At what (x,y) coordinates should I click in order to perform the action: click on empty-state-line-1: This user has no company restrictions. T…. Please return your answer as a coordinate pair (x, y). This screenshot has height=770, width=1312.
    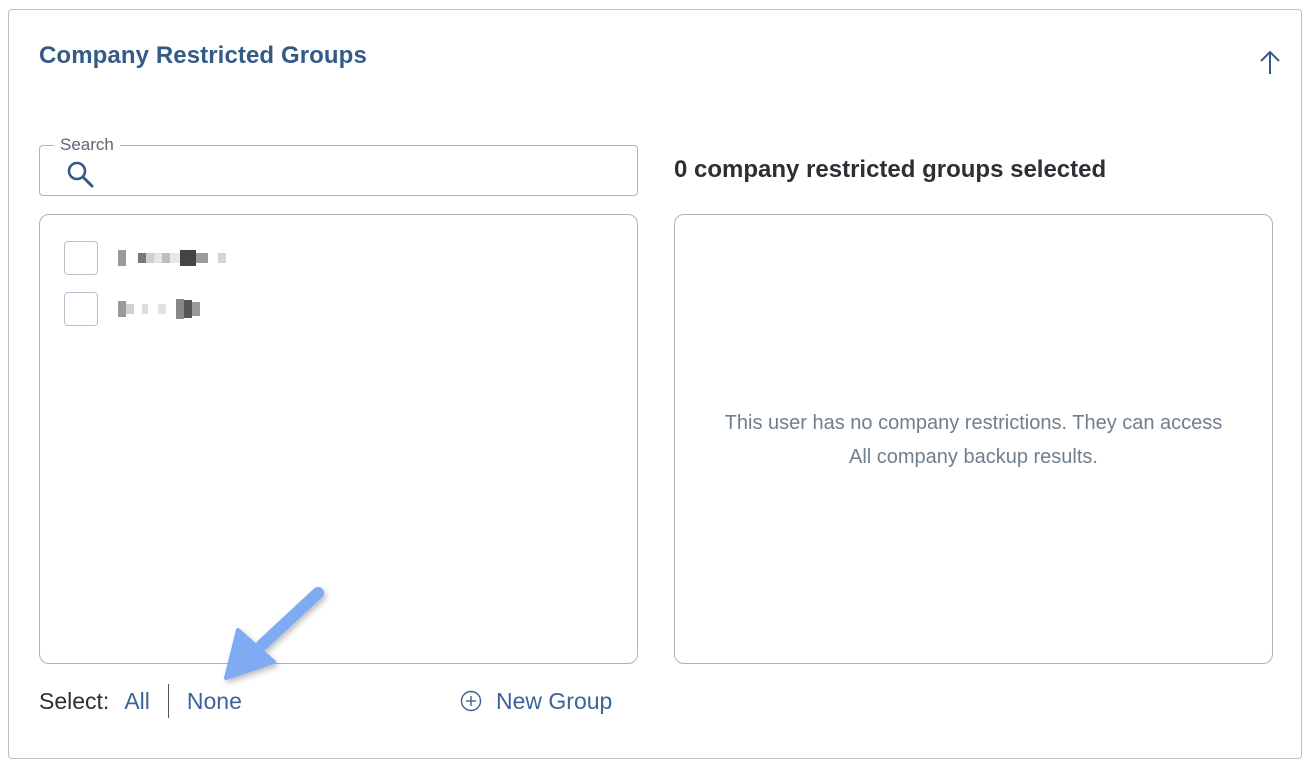
    Looking at the image, I should click on (973, 423).